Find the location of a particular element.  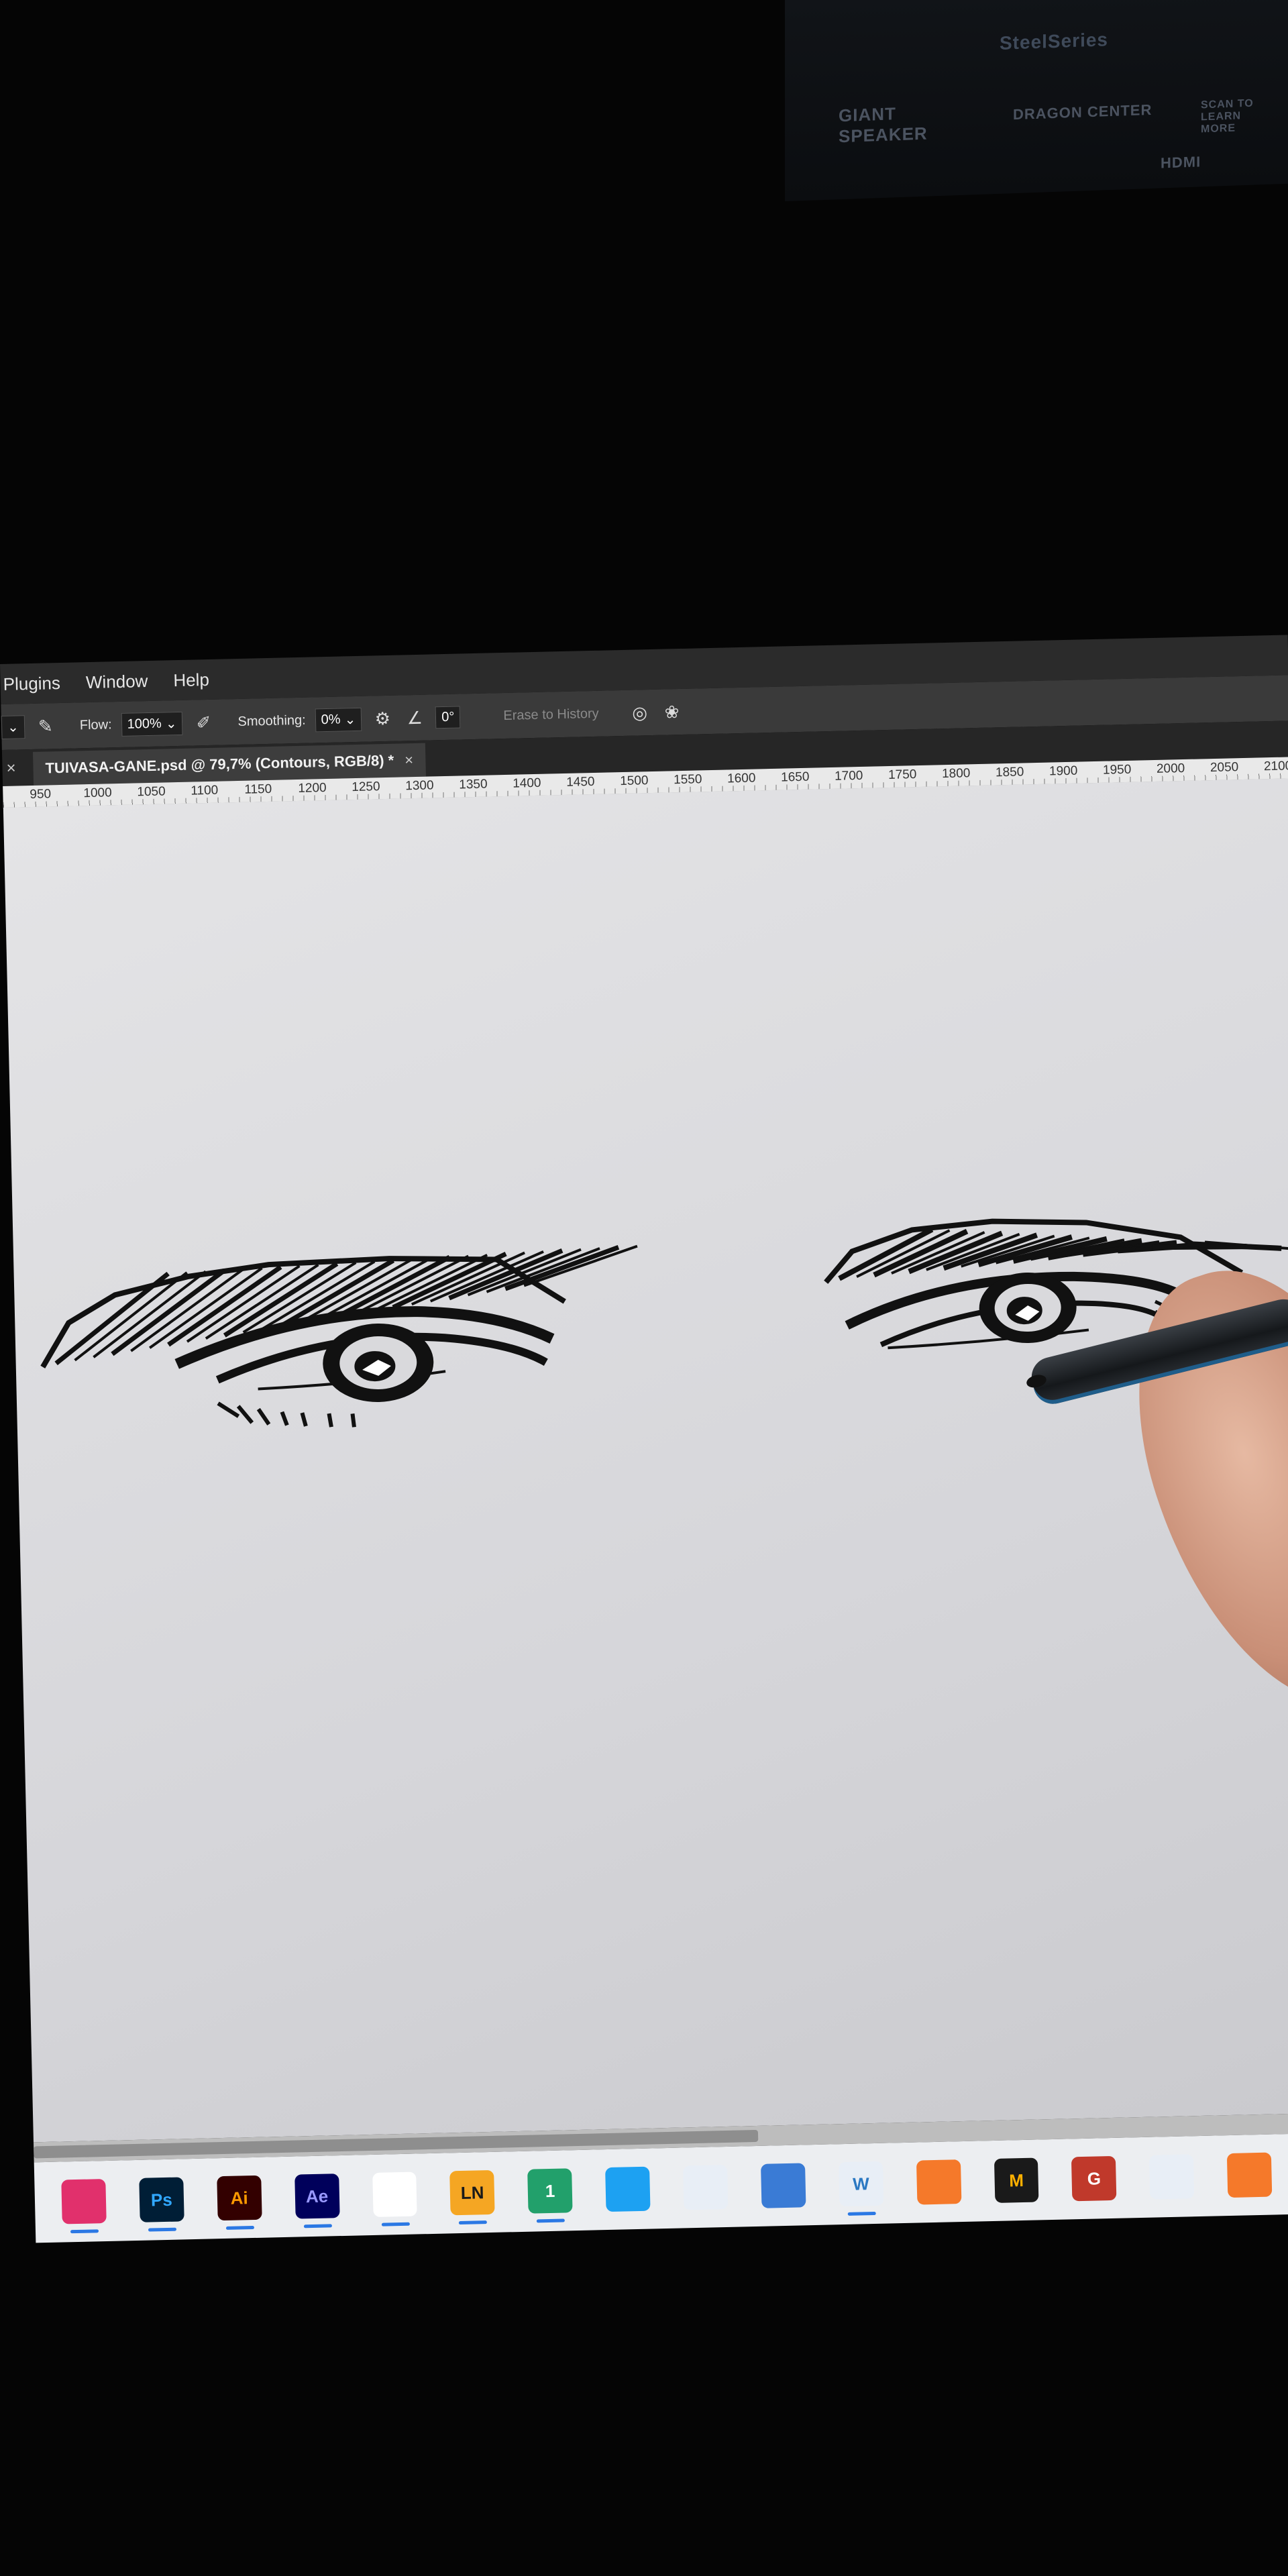

taskbar-app-instagram is located at coordinates (84, 2201).